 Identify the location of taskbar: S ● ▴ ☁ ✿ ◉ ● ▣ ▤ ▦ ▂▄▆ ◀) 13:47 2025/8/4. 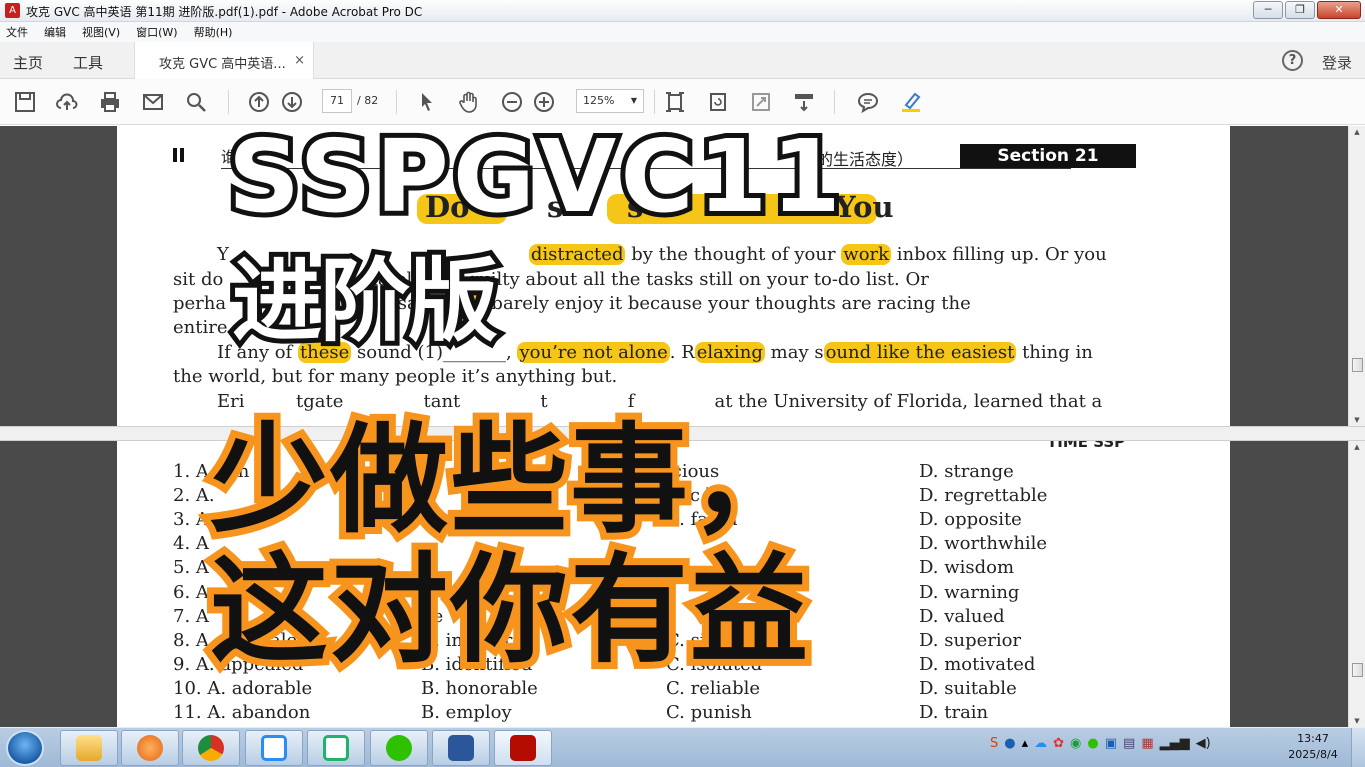
(682, 747).